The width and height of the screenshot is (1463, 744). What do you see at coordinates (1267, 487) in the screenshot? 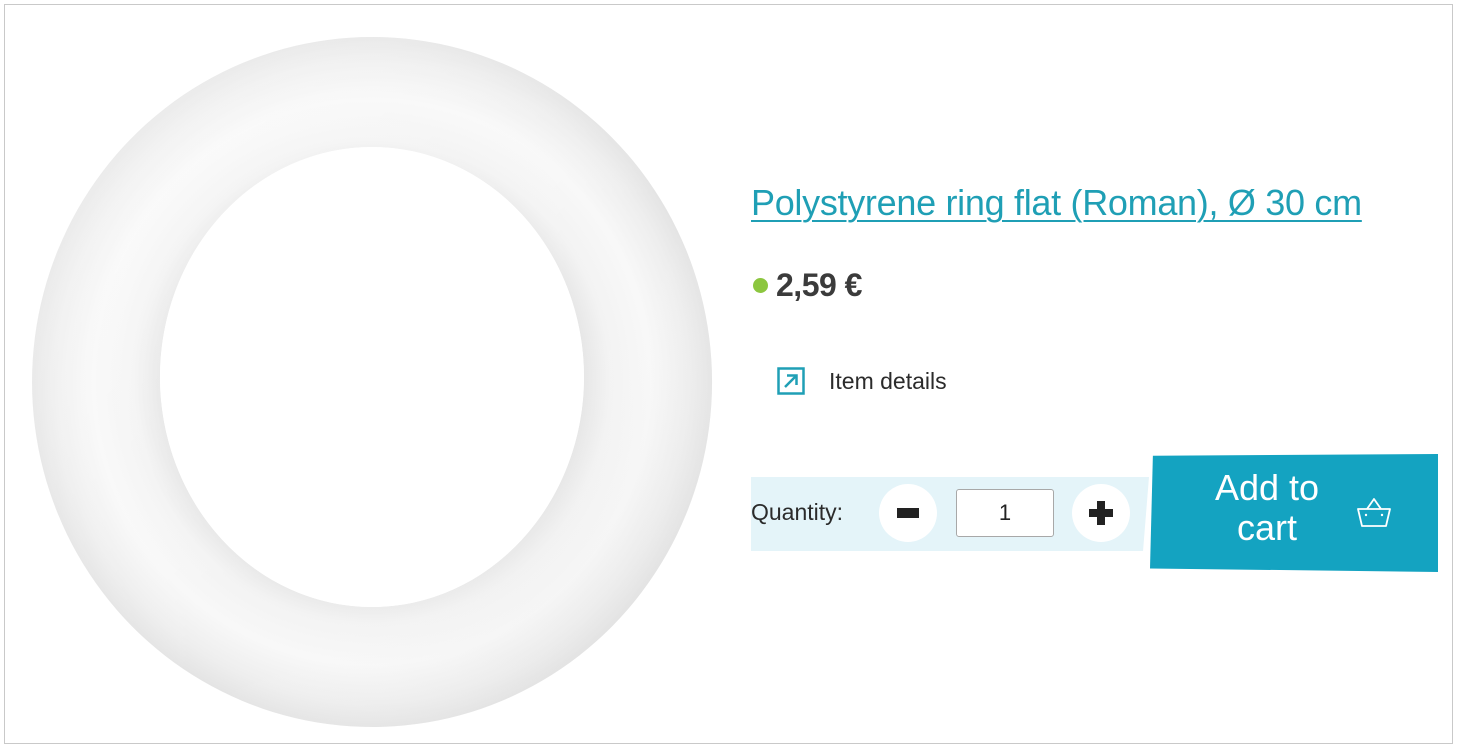
I see `add-to-cart-label-line1: Add to` at bounding box center [1267, 487].